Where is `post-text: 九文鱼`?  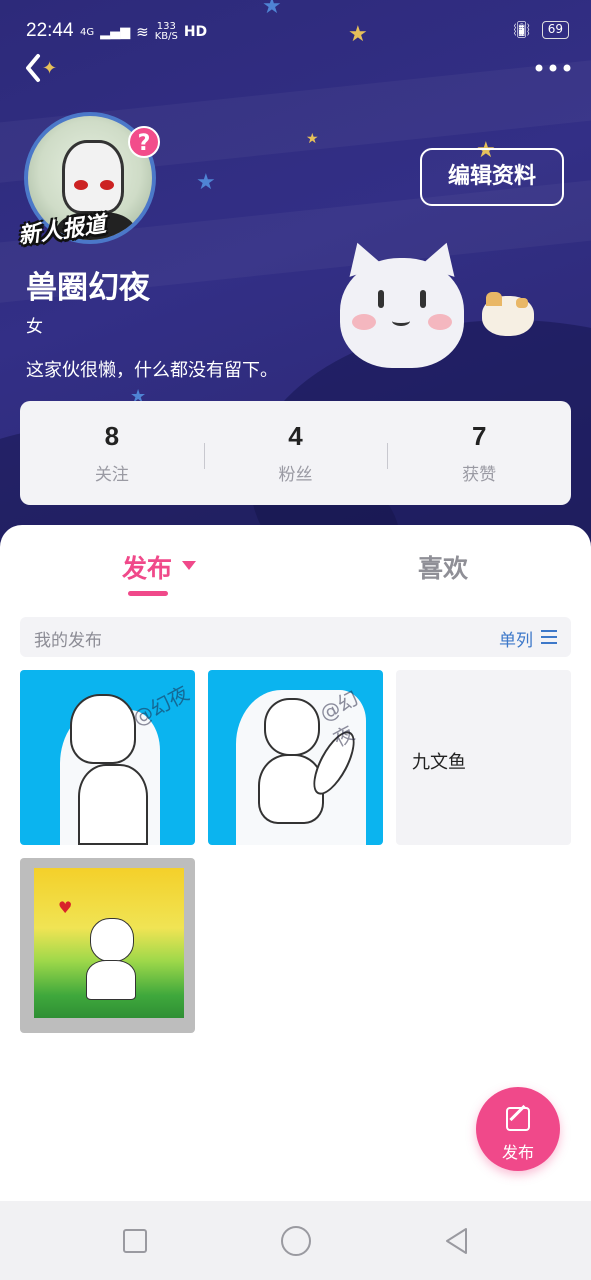 post-text: 九文鱼 is located at coordinates (439, 762).